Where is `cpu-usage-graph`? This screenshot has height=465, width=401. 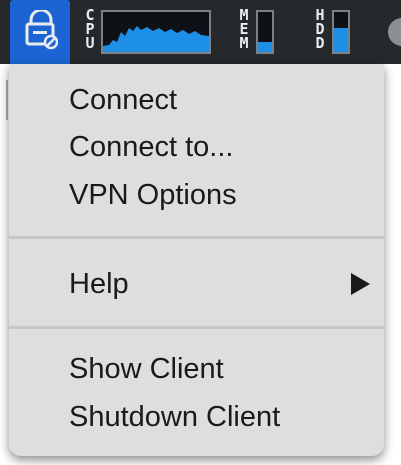 cpu-usage-graph is located at coordinates (156, 32).